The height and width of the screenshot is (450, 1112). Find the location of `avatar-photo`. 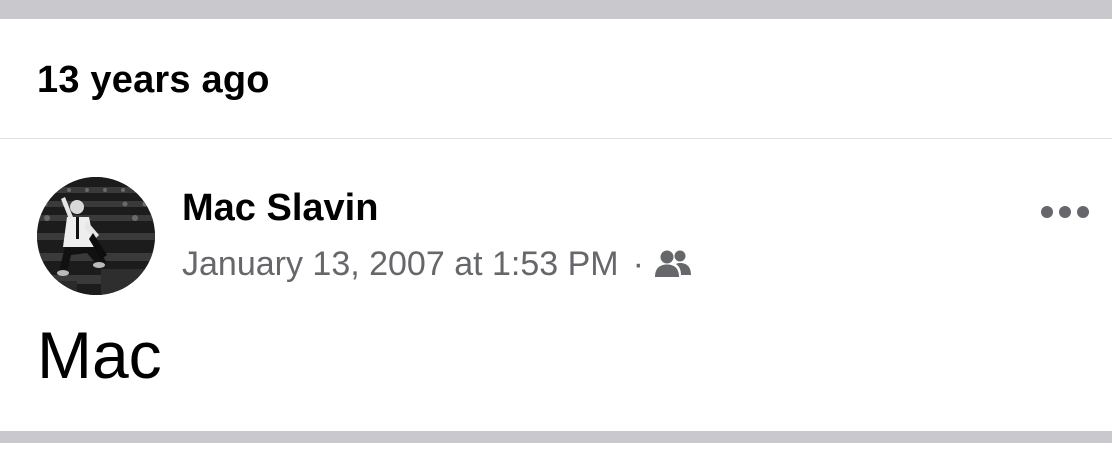

avatar-photo is located at coordinates (96, 236).